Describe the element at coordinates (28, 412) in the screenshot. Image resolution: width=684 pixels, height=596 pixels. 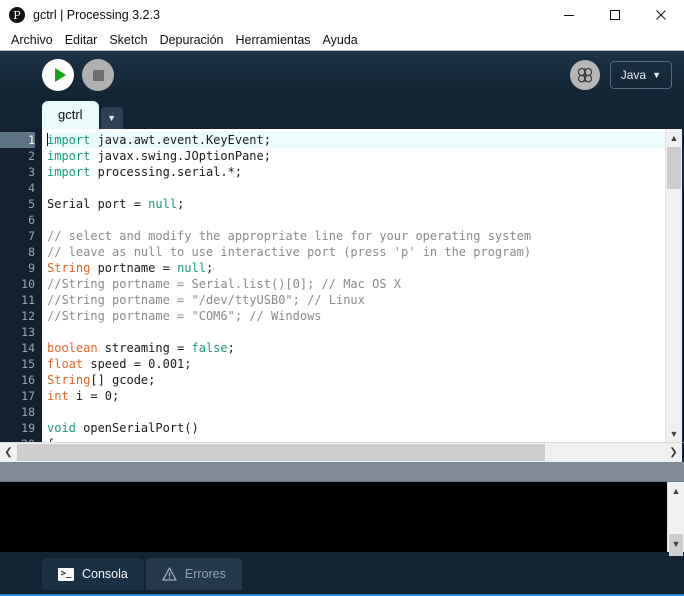
I see `line-number: 18` at that location.